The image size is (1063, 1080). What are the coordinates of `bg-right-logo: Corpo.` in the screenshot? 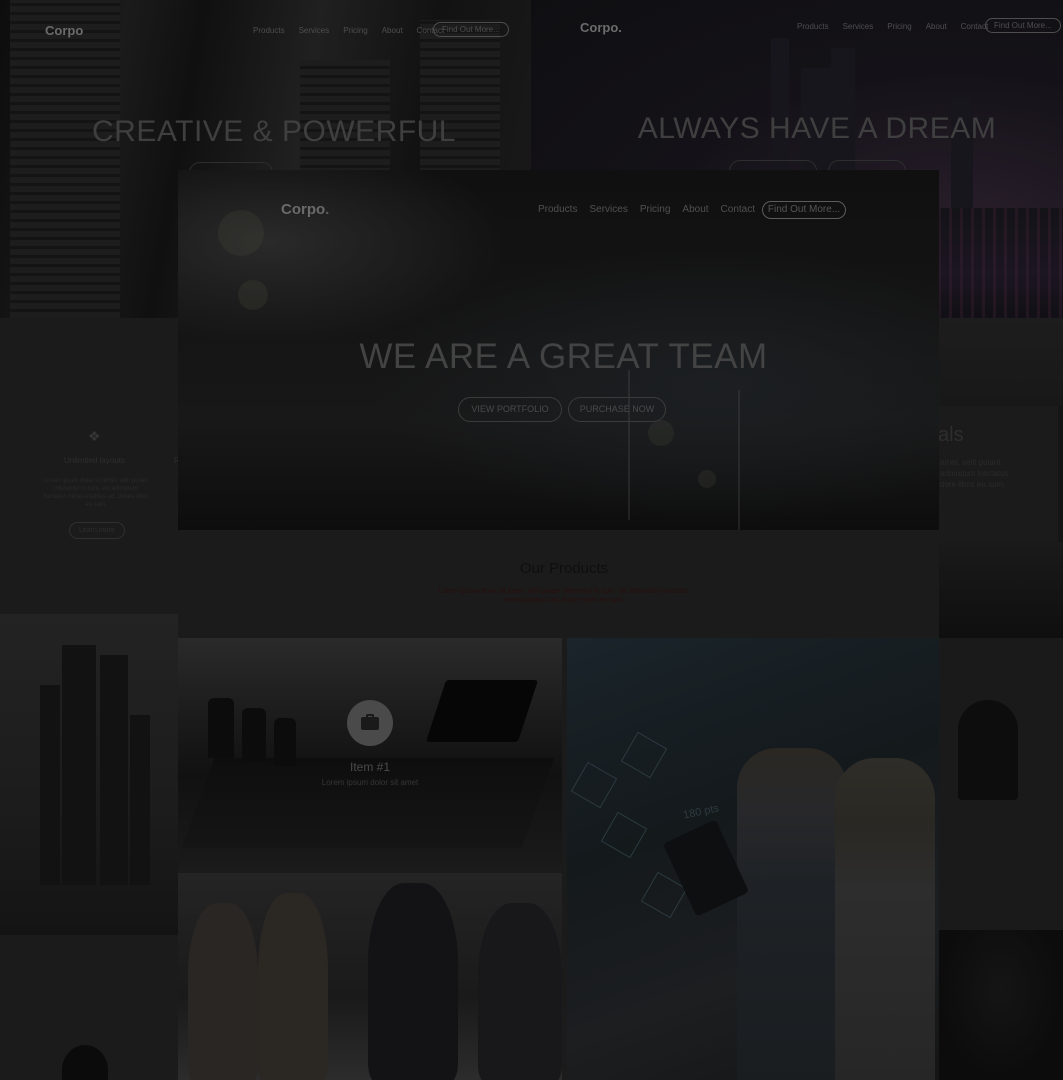 It's located at (601, 27).